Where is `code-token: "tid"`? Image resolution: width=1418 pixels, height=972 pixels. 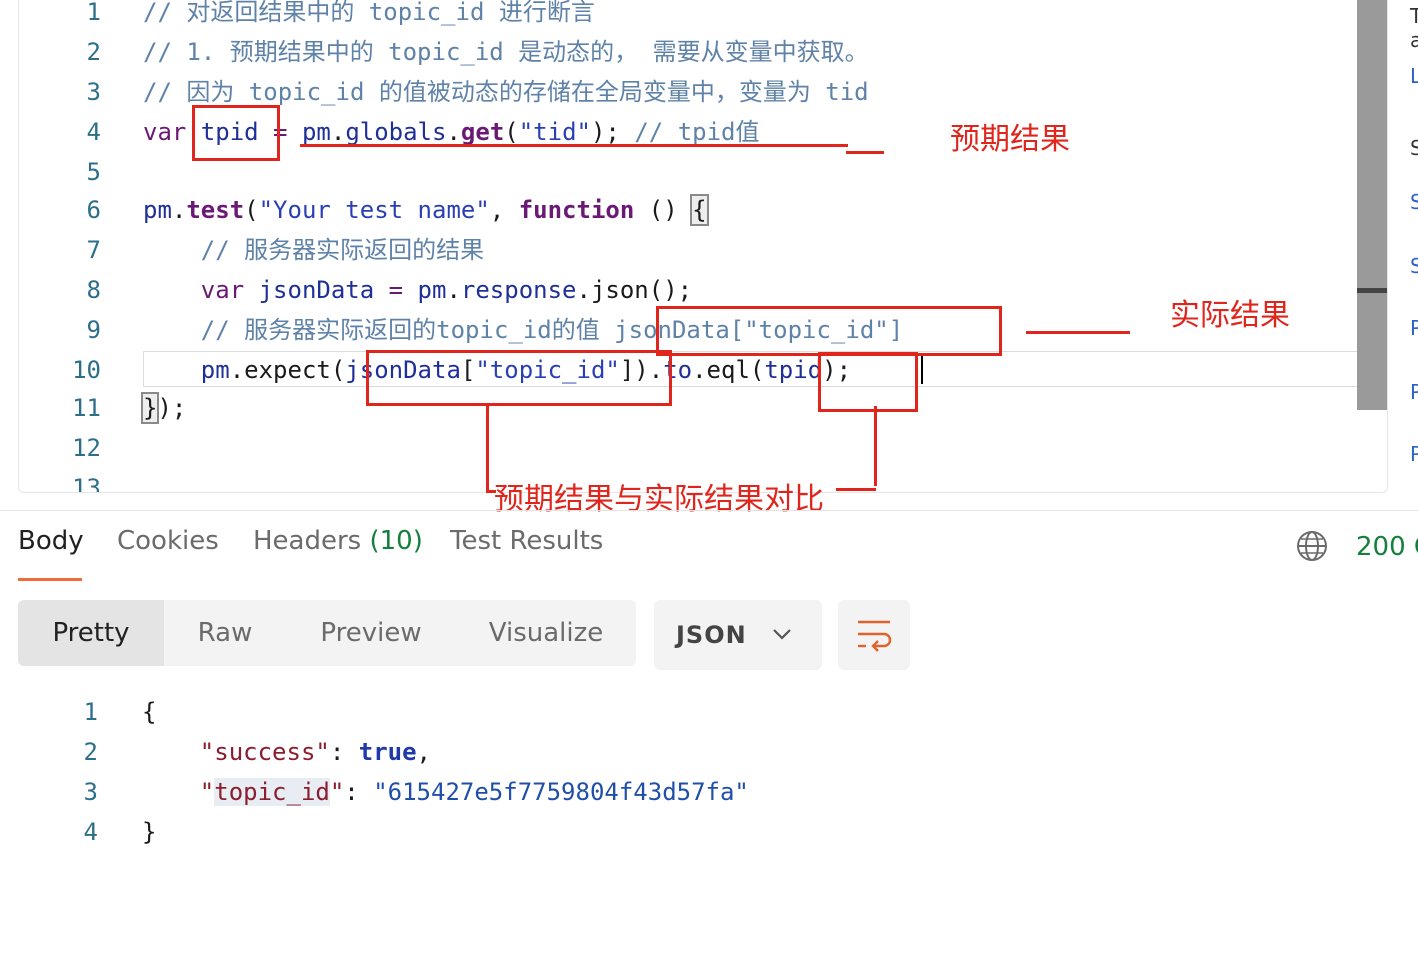 code-token: "tid" is located at coordinates (554, 132).